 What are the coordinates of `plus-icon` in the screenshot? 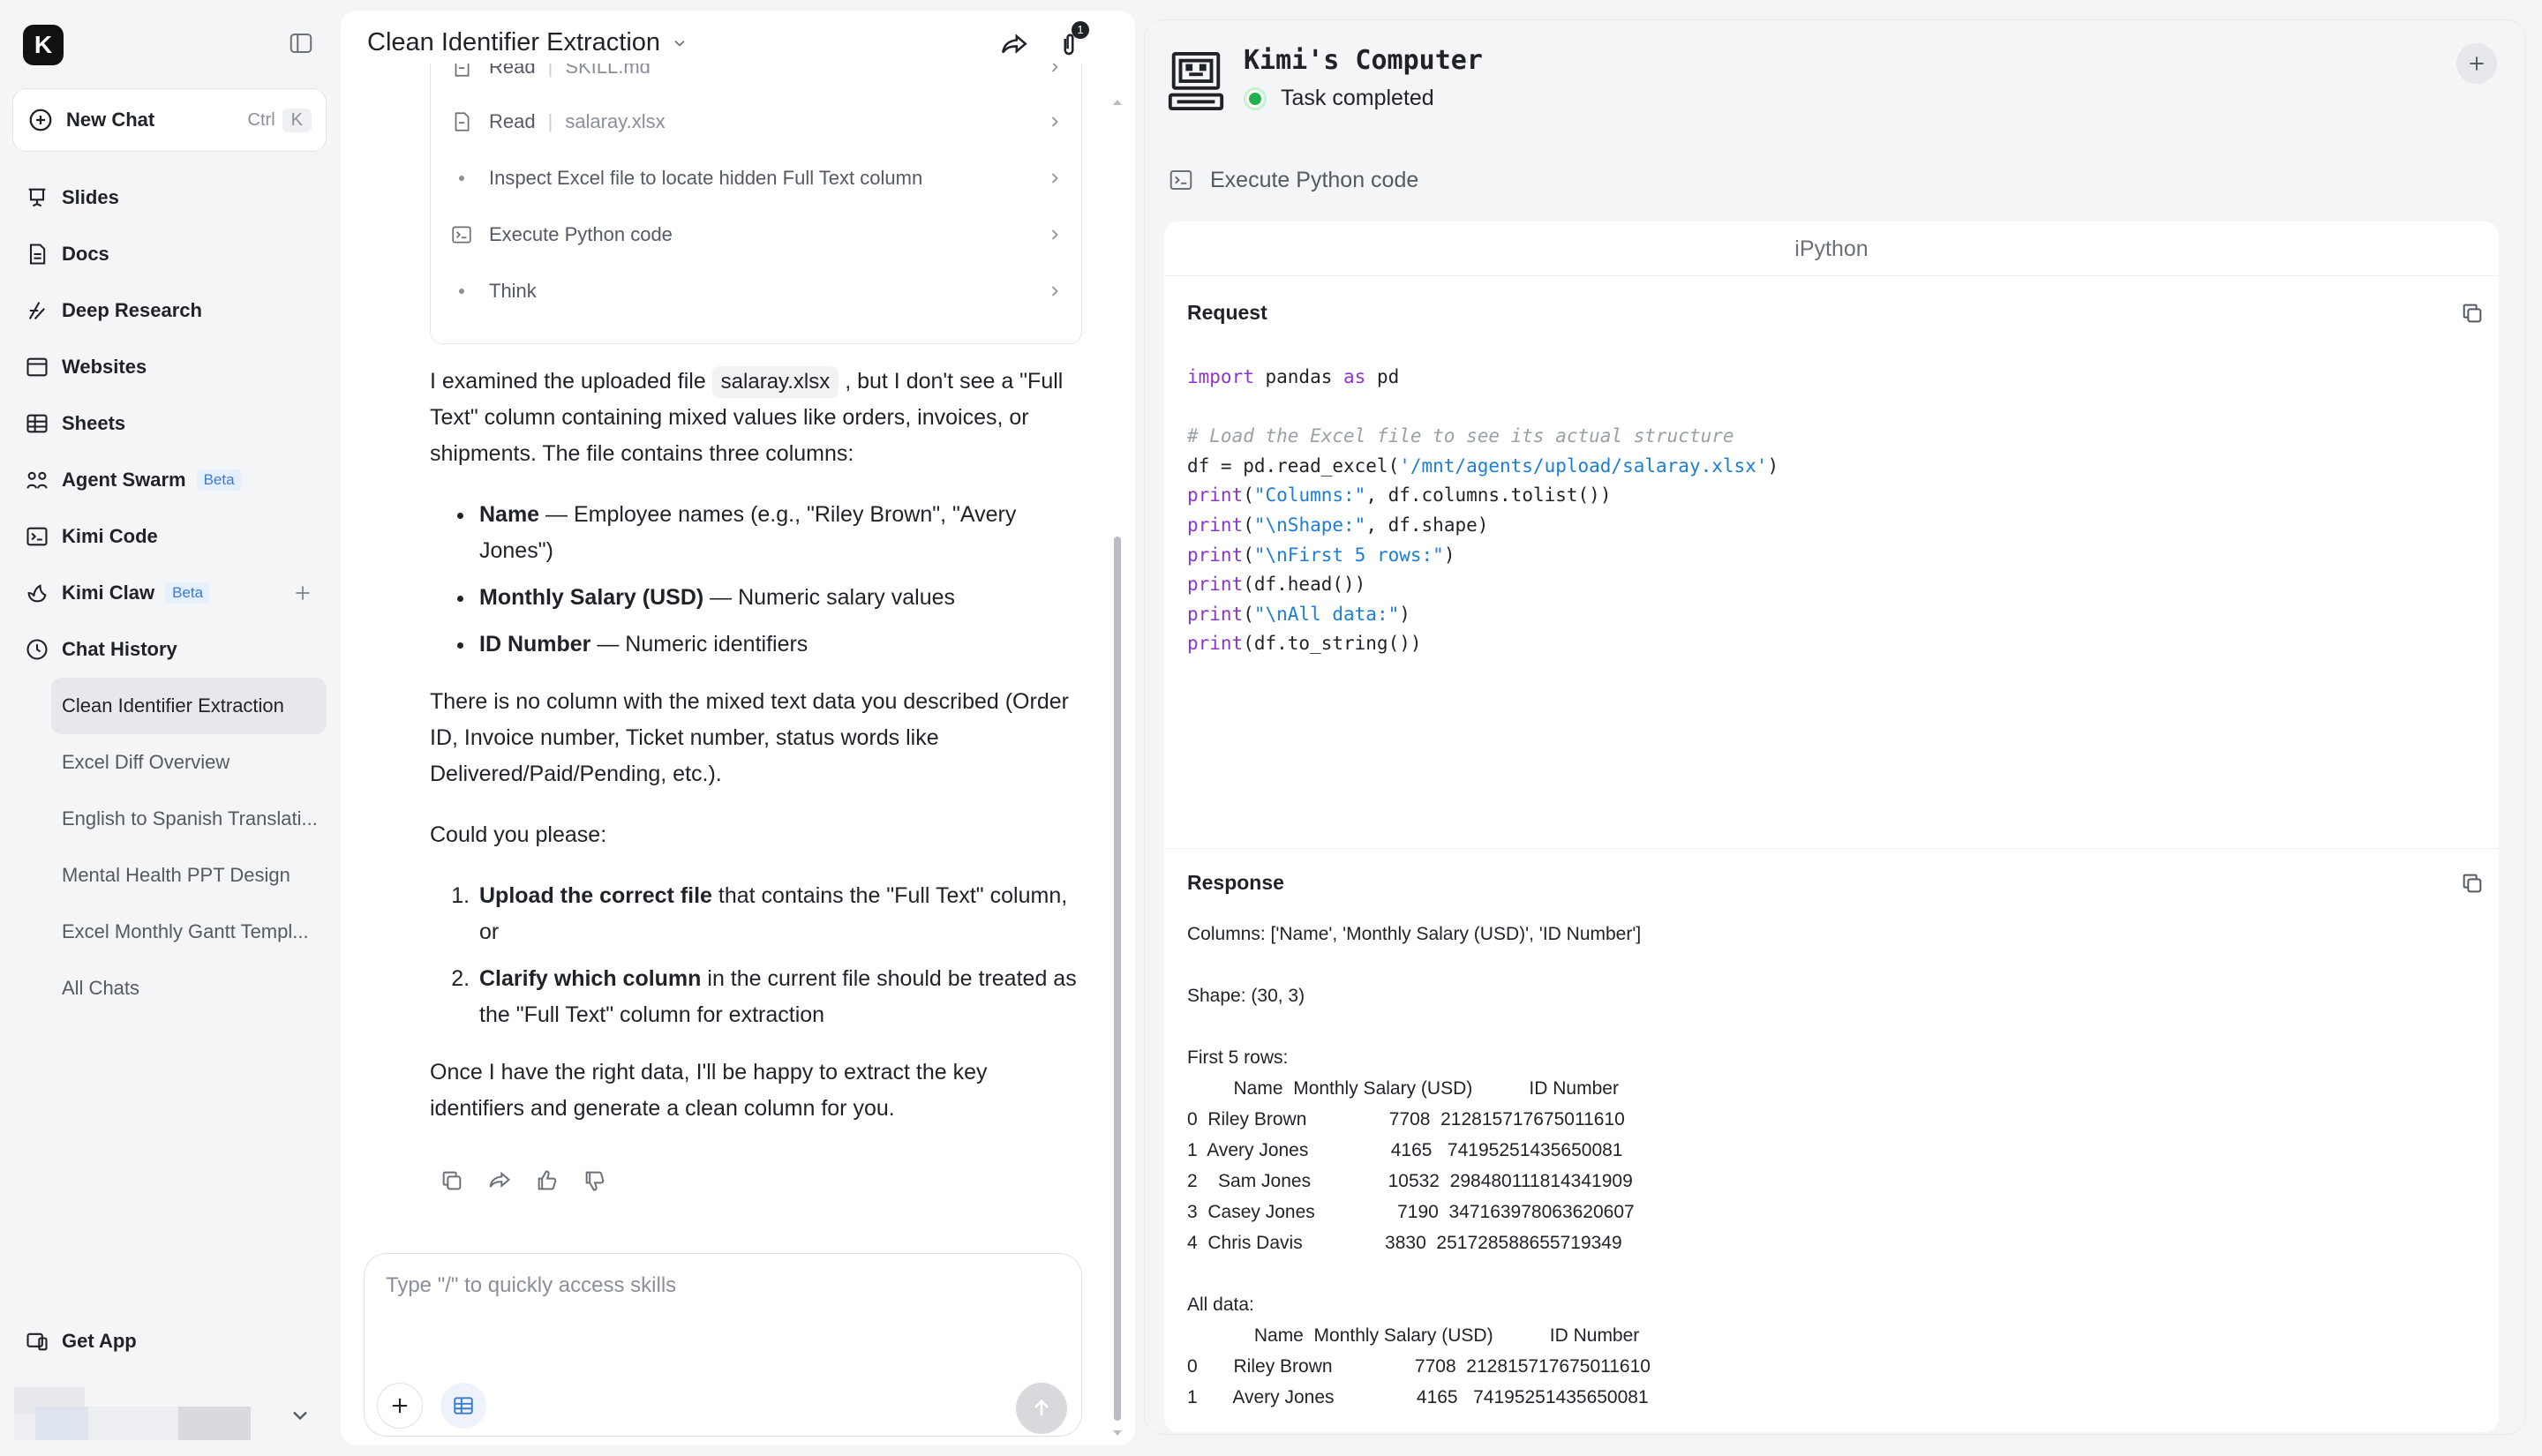 It's located at (400, 1406).